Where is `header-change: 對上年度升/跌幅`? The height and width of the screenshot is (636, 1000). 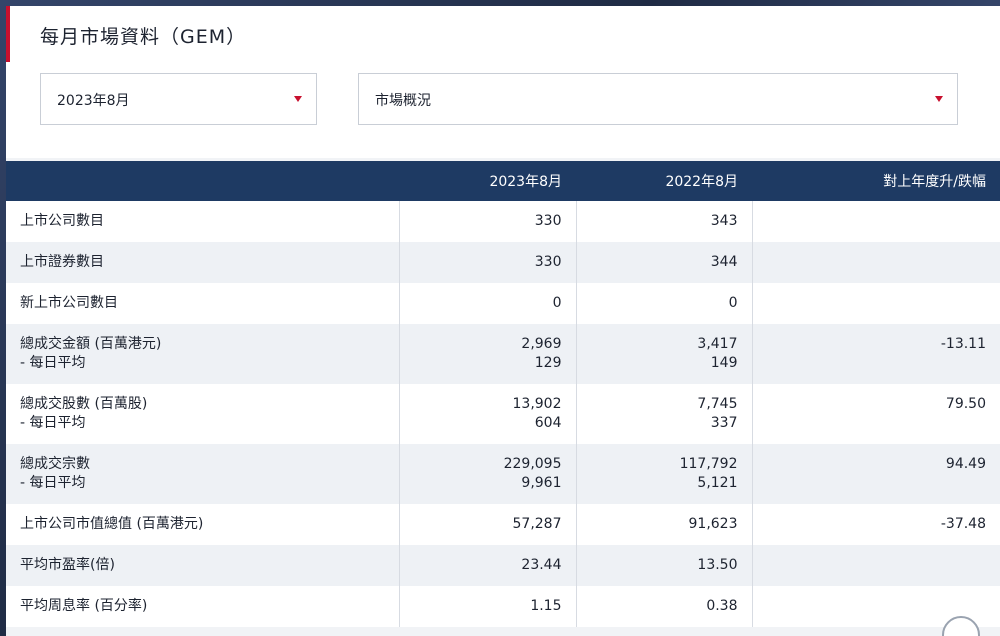
header-change: 對上年度升/跌幅 is located at coordinates (876, 181).